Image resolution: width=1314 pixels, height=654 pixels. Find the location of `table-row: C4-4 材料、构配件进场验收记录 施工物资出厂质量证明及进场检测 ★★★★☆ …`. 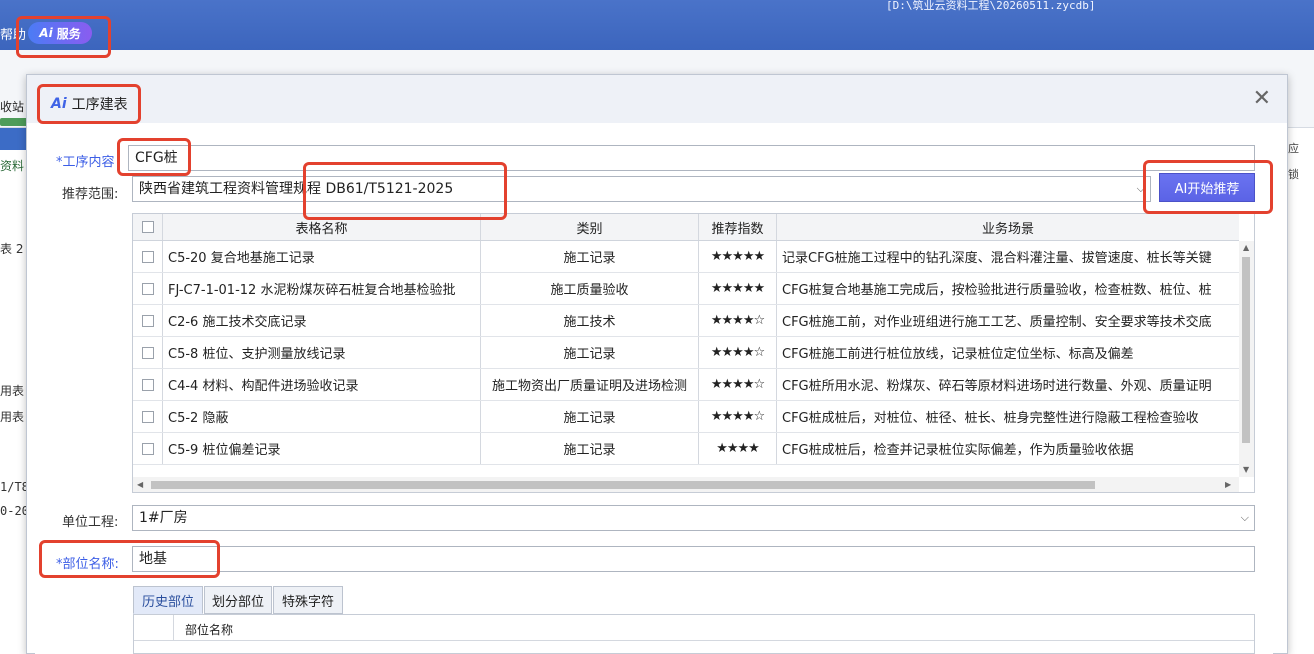

table-row: C4-4 材料、构配件进场验收记录 施工物资出厂质量证明及进场检测 ★★★★☆ … is located at coordinates (686, 385).